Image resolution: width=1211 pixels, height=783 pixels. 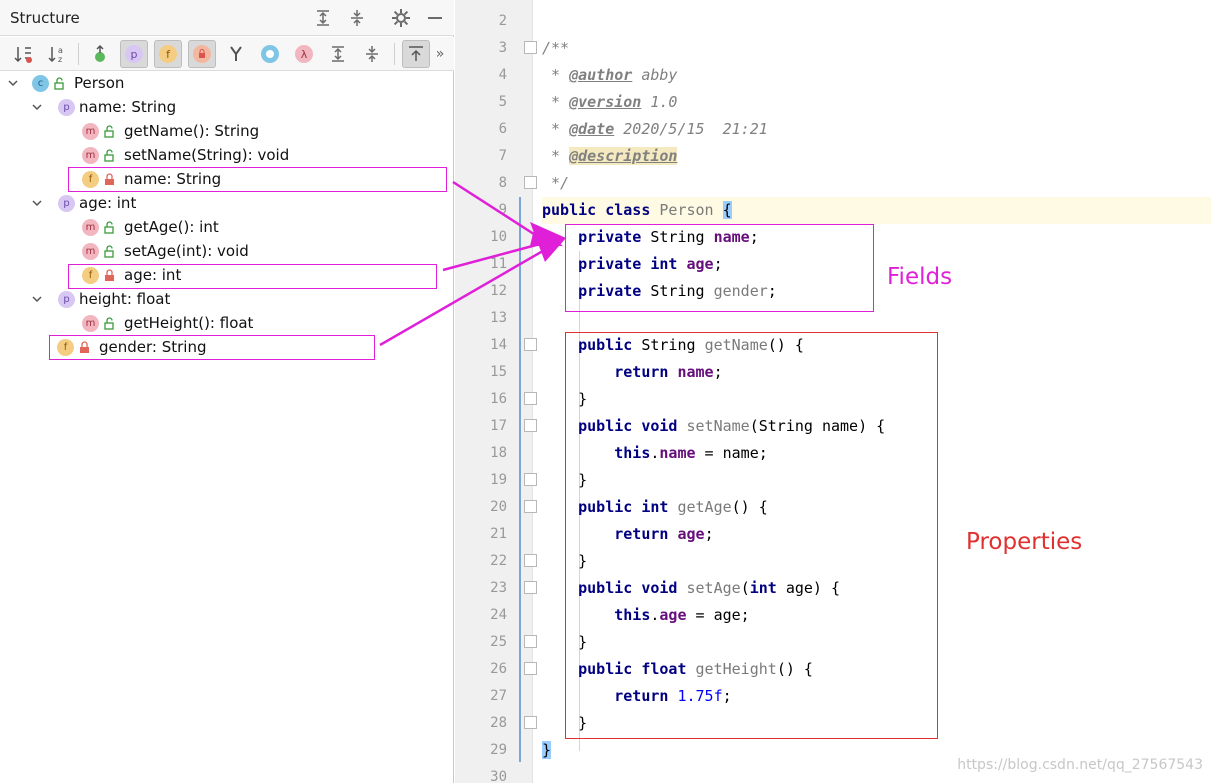 What do you see at coordinates (227, 18) in the screenshot?
I see `panel-header: Structure` at bounding box center [227, 18].